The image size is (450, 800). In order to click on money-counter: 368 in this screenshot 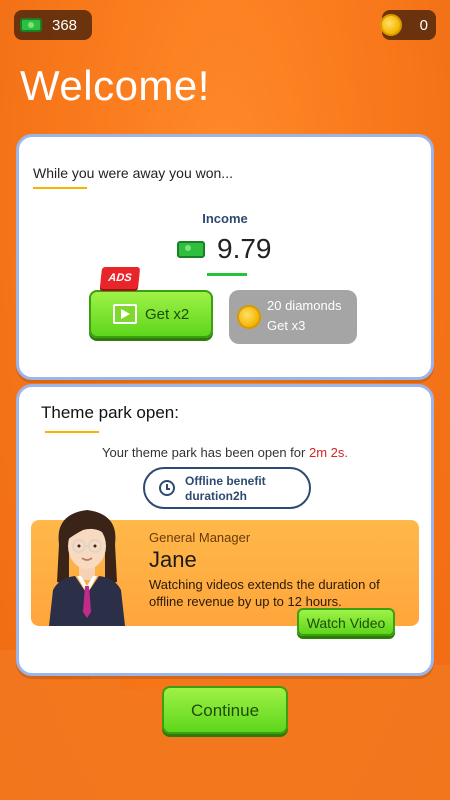, I will do `click(53, 25)`.